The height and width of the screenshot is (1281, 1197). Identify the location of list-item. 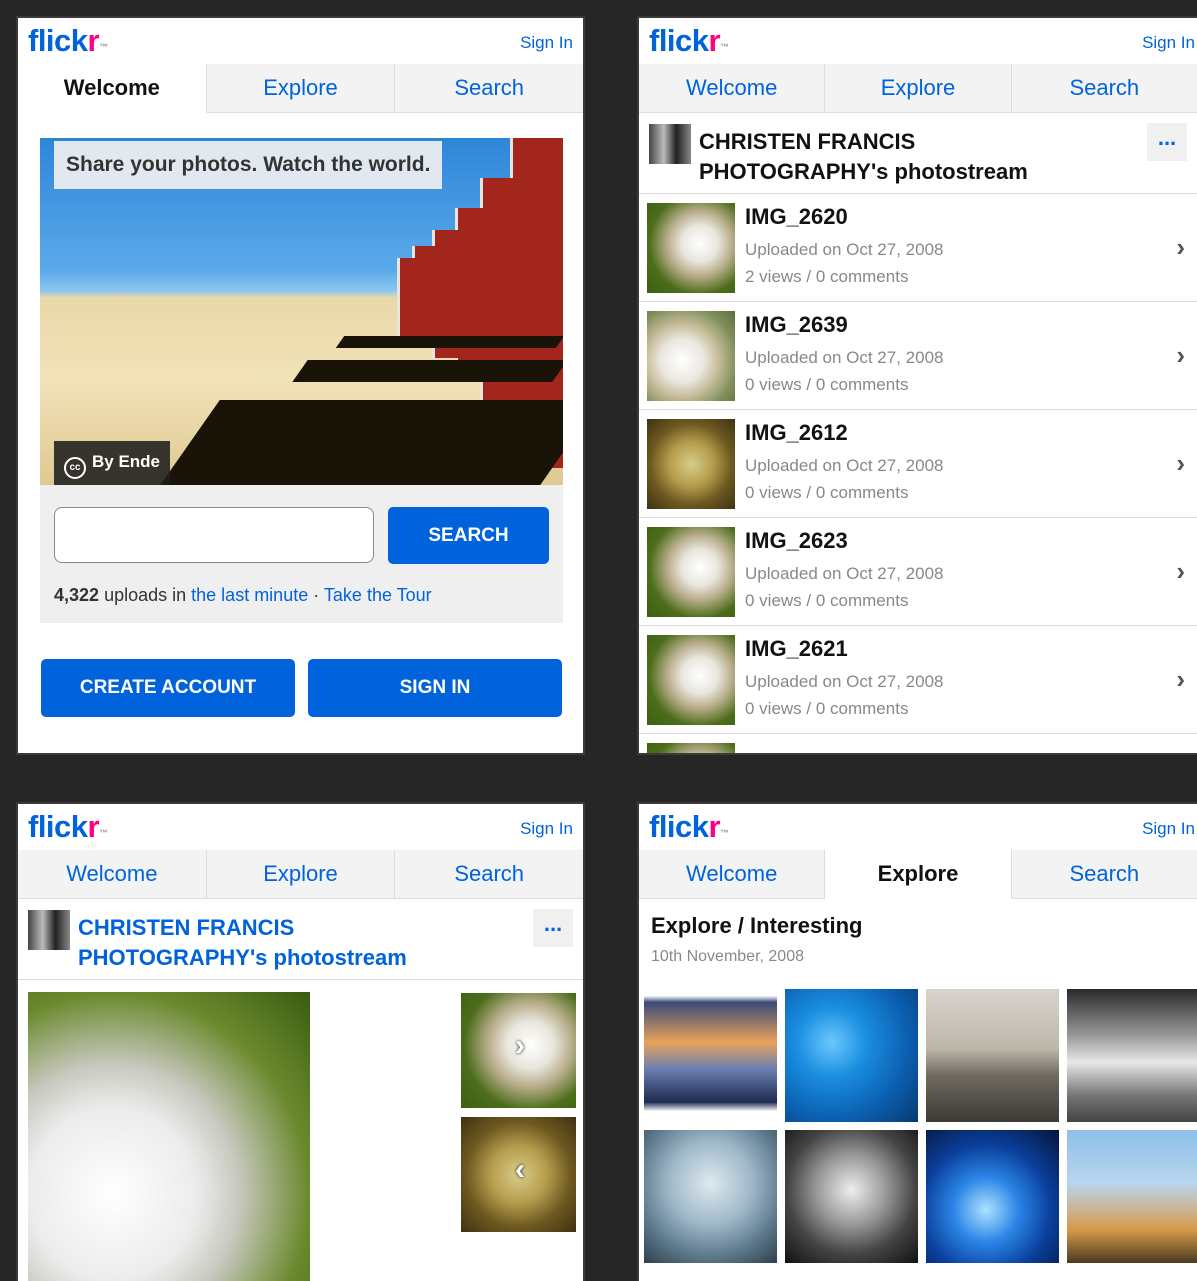
(918, 743).